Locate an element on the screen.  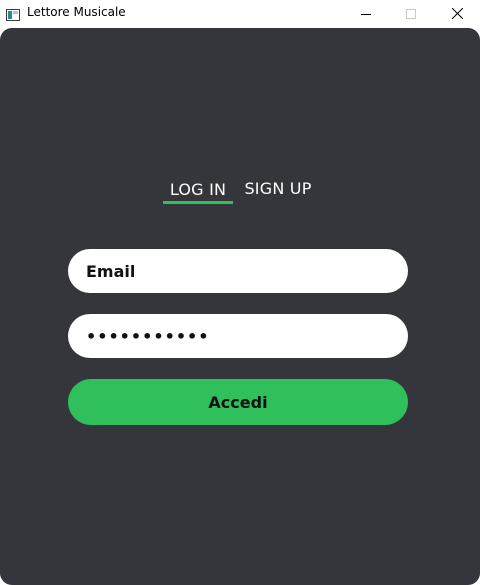
login-submit-button: Accedi is located at coordinates (238, 402).